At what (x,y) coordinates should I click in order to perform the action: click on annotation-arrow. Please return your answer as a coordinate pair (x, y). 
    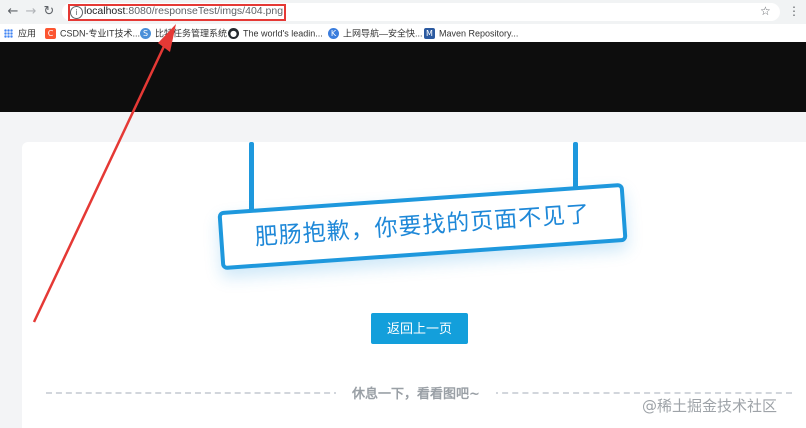
    Looking at the image, I should click on (104, 173).